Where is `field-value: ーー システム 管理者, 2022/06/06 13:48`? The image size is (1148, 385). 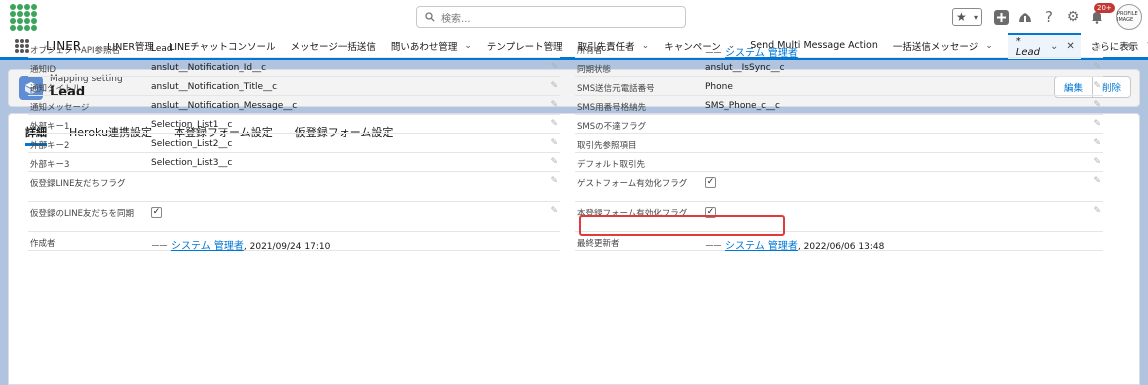 field-value: ーー システム 管理者, 2022/06/06 13:48 is located at coordinates (794, 244).